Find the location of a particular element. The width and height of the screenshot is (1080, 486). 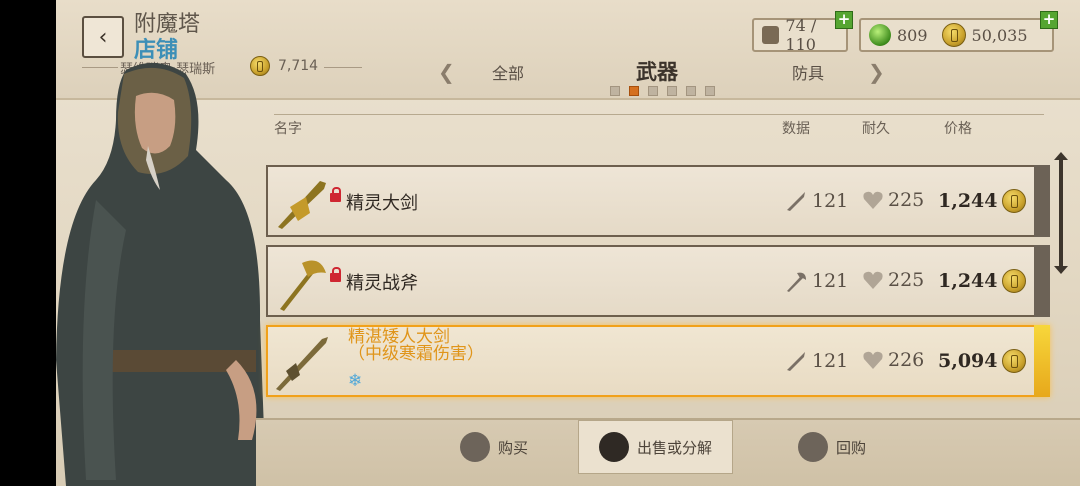

column-data: 数据 is located at coordinates (796, 129).